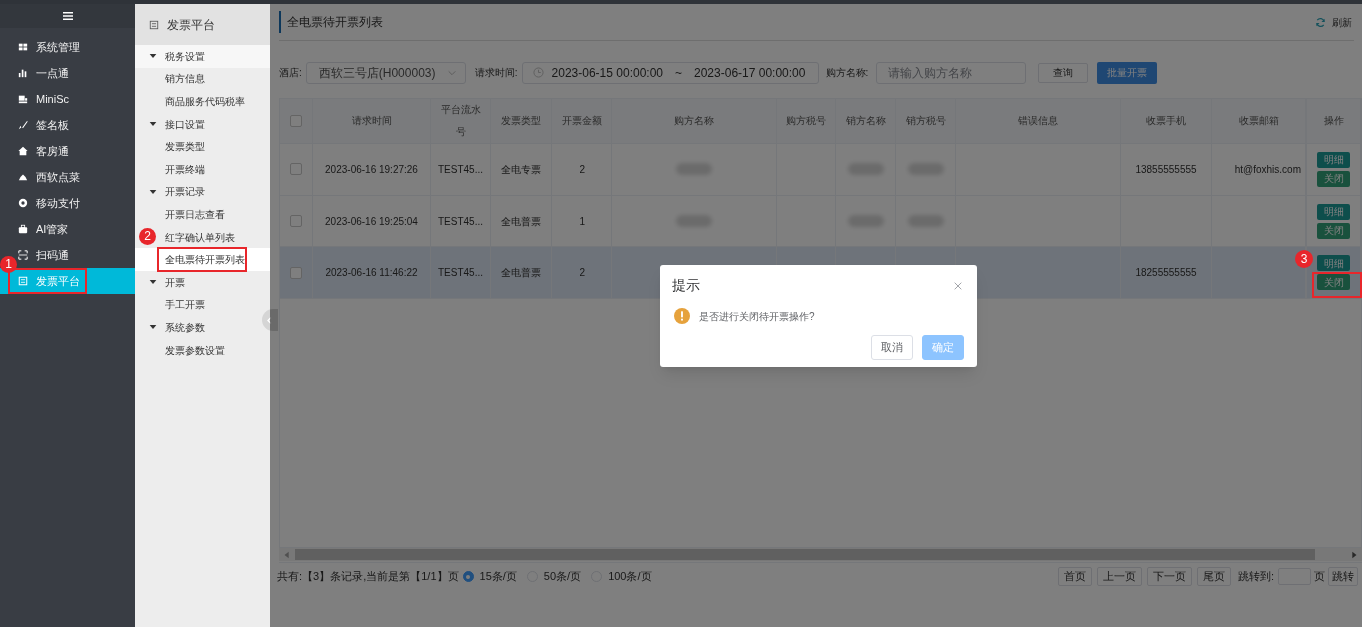  What do you see at coordinates (1319, 577) in the screenshot?
I see `page-unit-label: 页` at bounding box center [1319, 577].